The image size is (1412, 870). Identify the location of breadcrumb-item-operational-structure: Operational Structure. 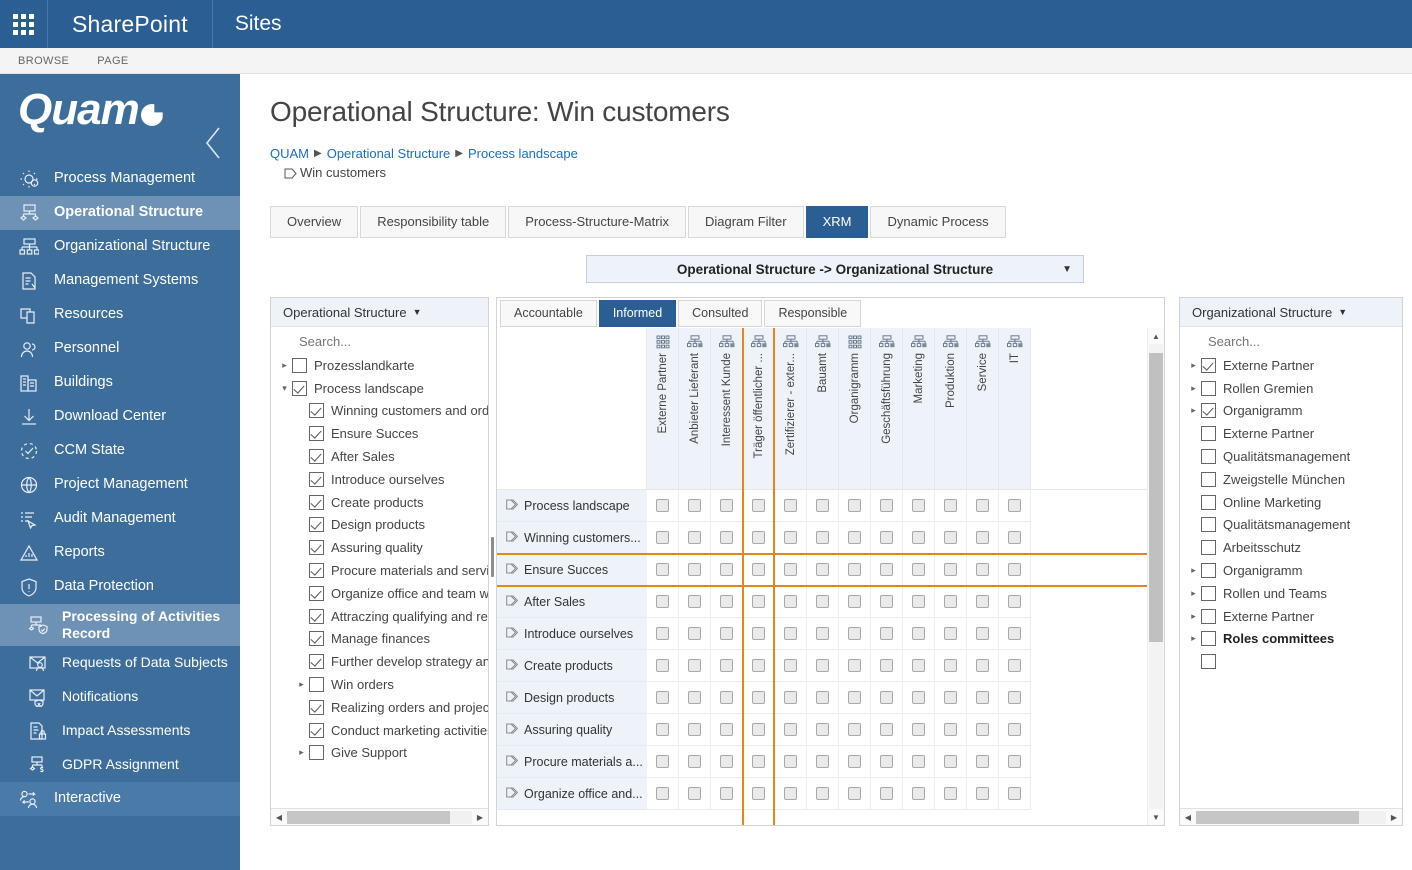
(389, 153).